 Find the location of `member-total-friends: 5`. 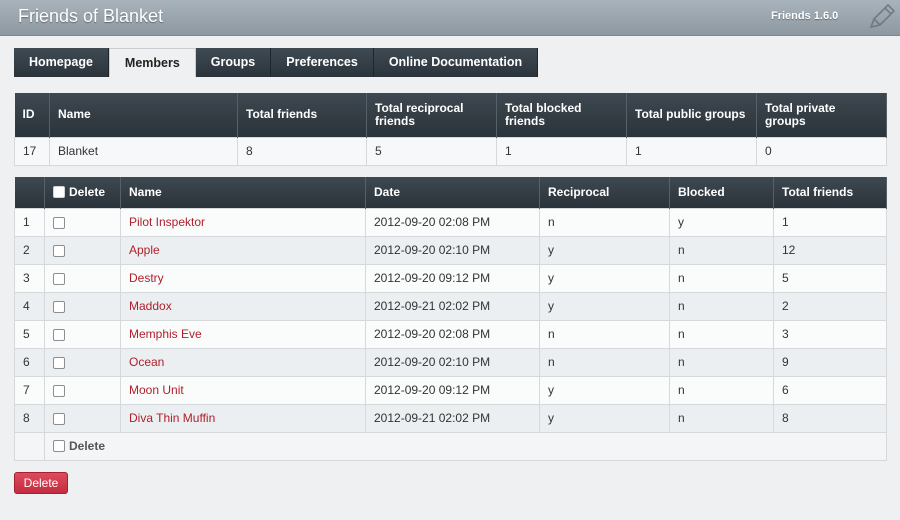

member-total-friends: 5 is located at coordinates (830, 278).